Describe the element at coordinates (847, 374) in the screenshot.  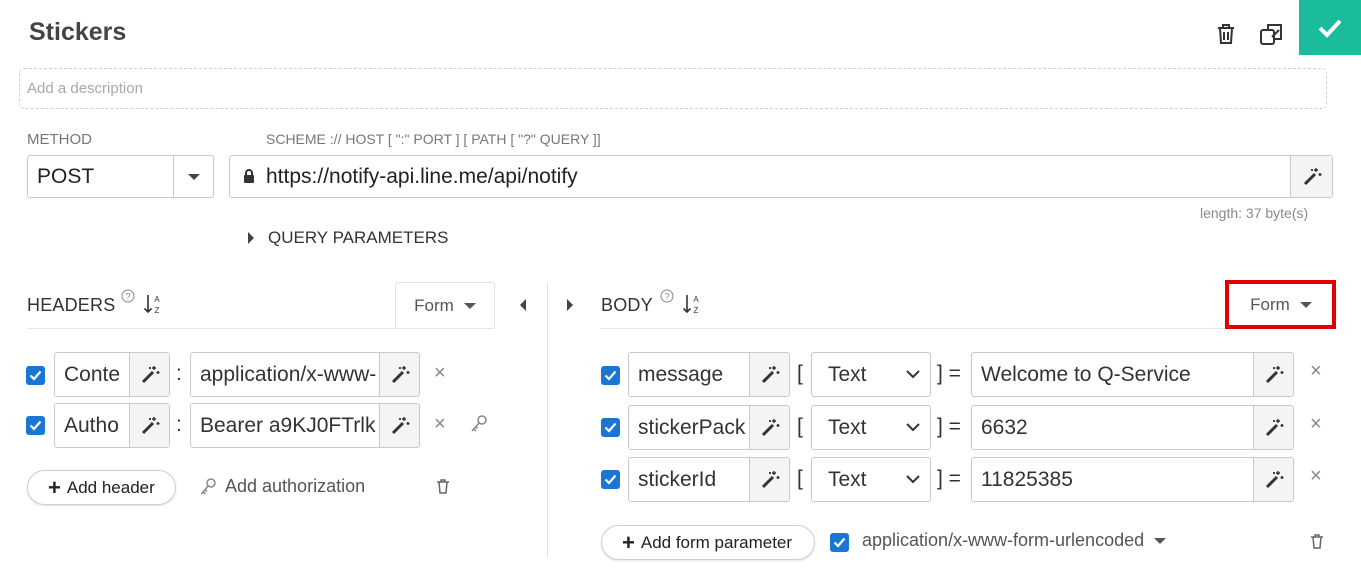
I see `body-row-1-type: Text` at that location.